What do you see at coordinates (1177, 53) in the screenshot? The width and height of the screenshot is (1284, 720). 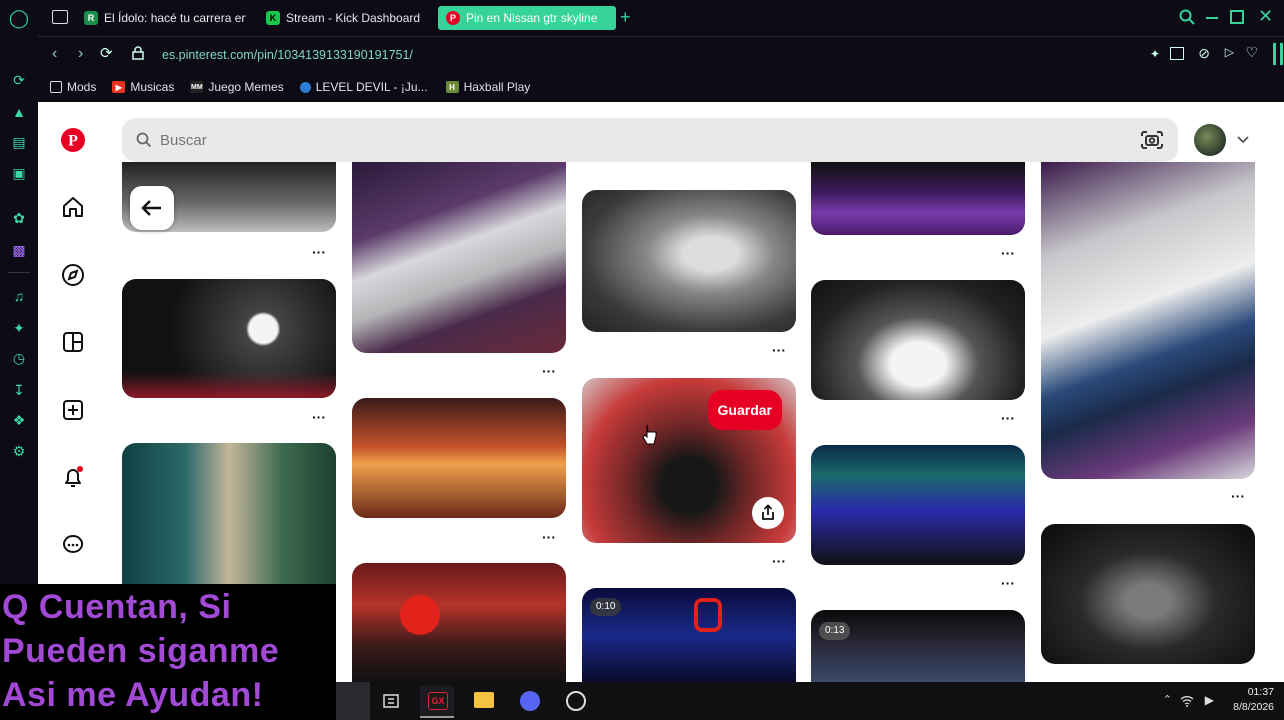 I see `snapshot-icon` at bounding box center [1177, 53].